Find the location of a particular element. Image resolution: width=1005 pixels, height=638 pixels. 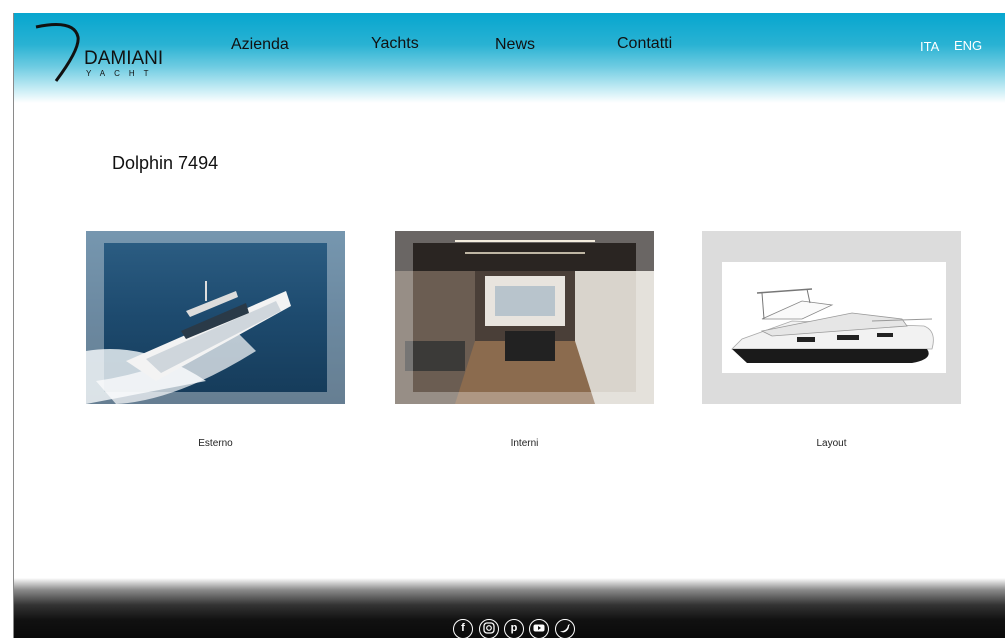

brand-name: DAMIANI is located at coordinates (124, 58).